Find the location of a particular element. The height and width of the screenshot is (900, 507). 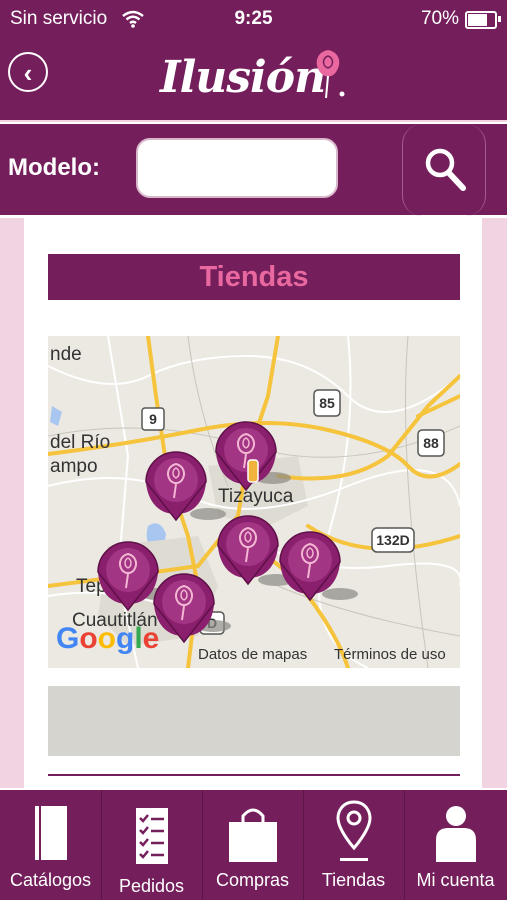

map-terms-link: Términos de uso is located at coordinates (390, 654).